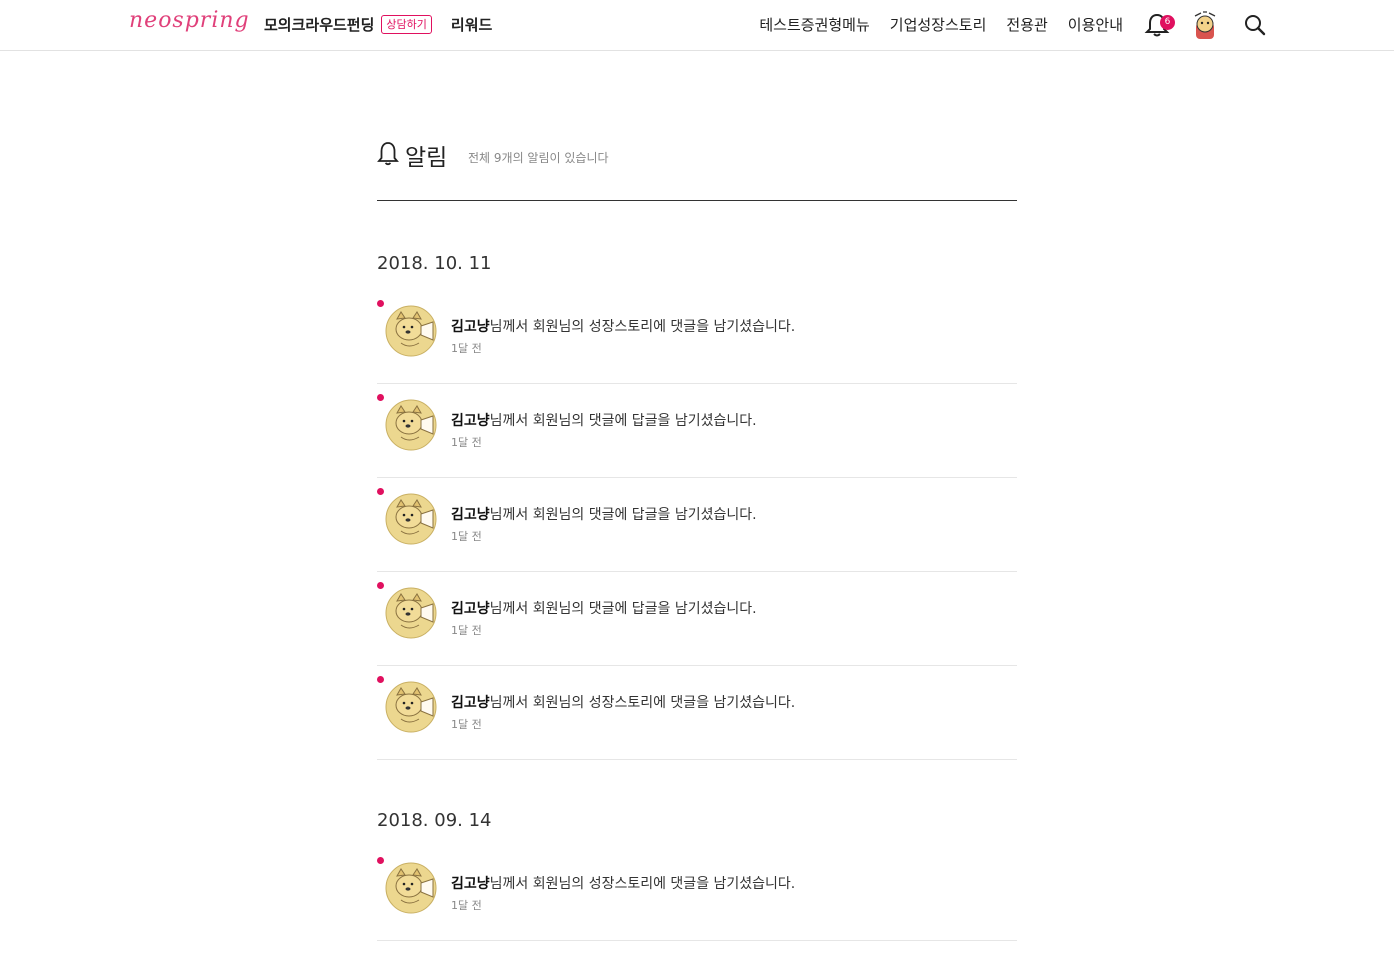 The width and height of the screenshot is (1394, 955). I want to click on nav-exclusive: 전용관, so click(1026, 24).